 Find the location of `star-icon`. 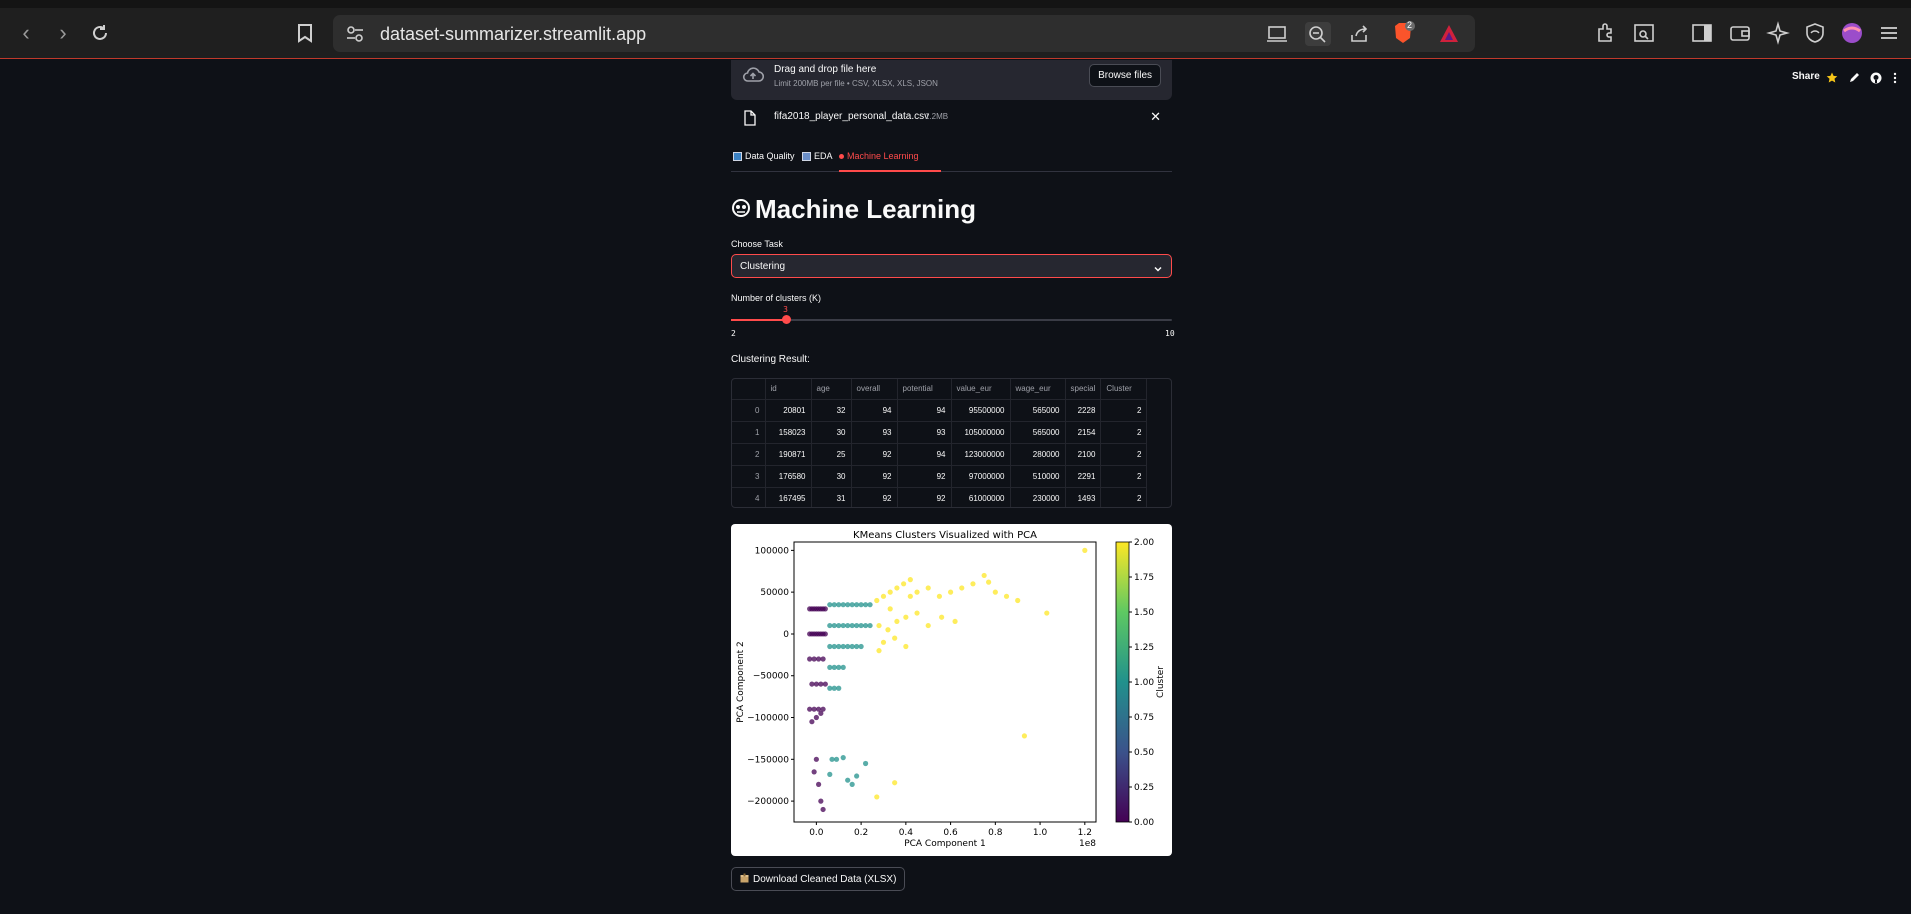

star-icon is located at coordinates (1832, 77).